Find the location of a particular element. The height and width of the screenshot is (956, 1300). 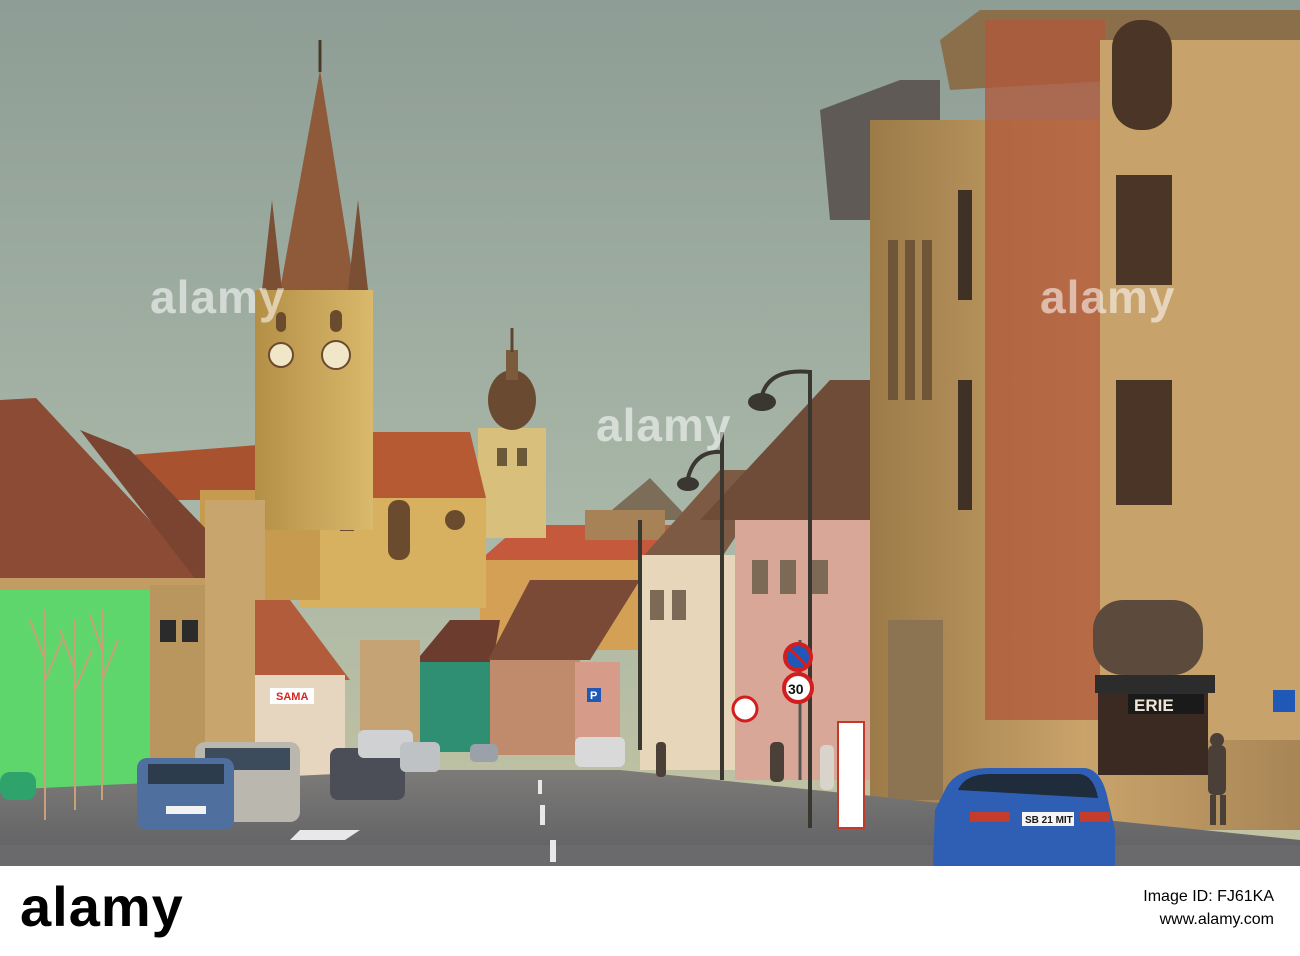

watermark-right: alamy is located at coordinates (1108, 297).